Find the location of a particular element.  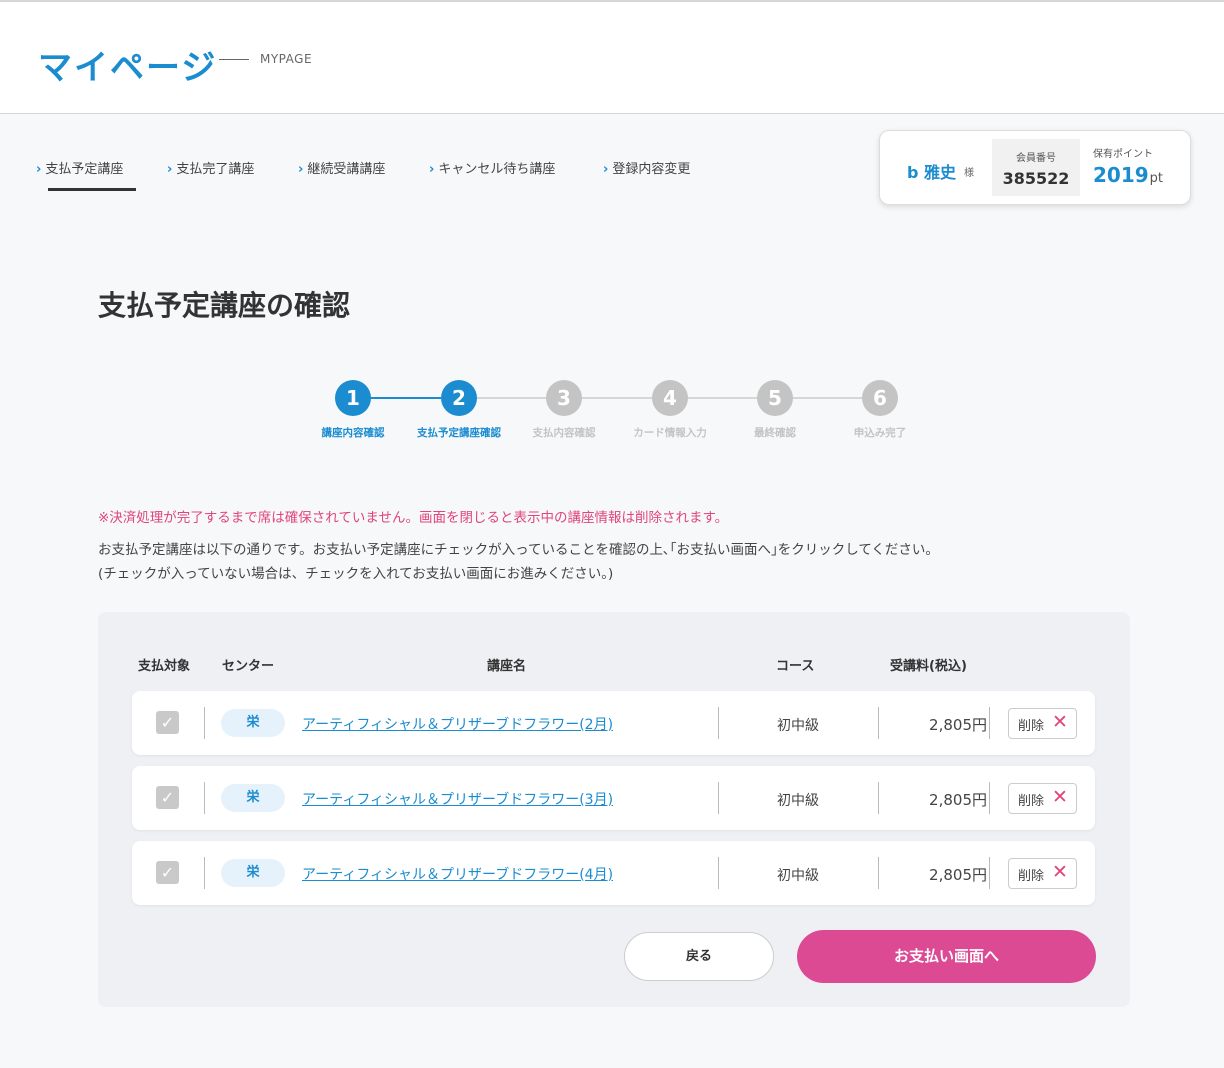

step-4-circle: 4 is located at coordinates (670, 398).